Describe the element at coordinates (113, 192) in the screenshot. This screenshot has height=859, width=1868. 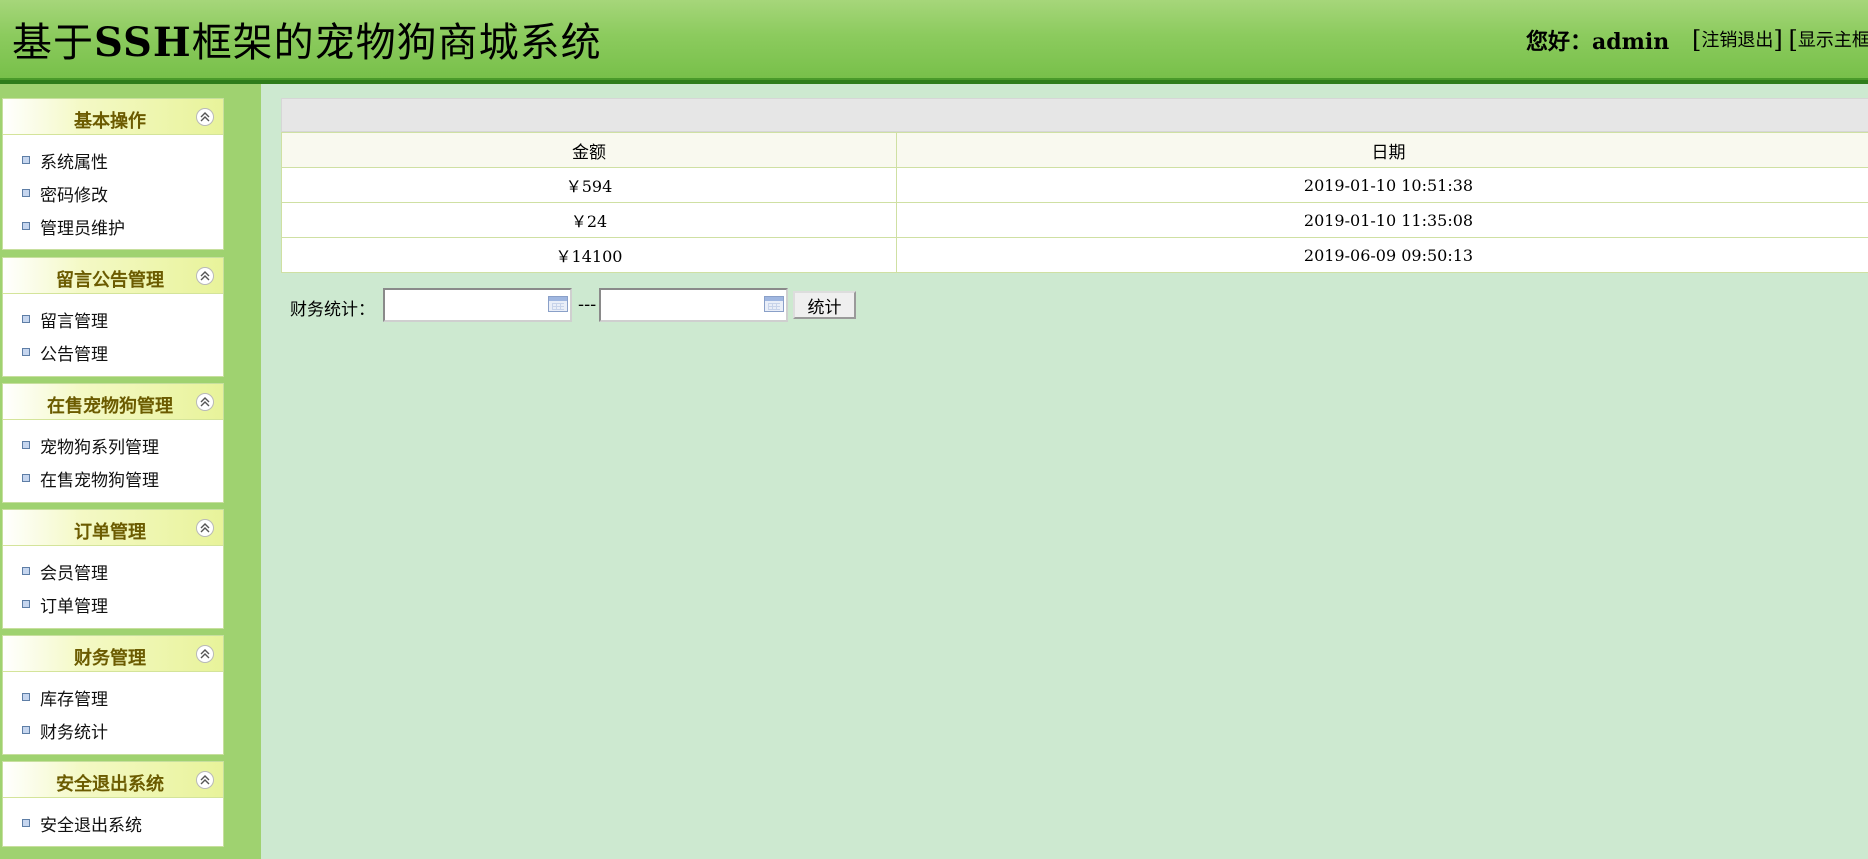
I see `sidebar-item-password: 密码修改` at that location.